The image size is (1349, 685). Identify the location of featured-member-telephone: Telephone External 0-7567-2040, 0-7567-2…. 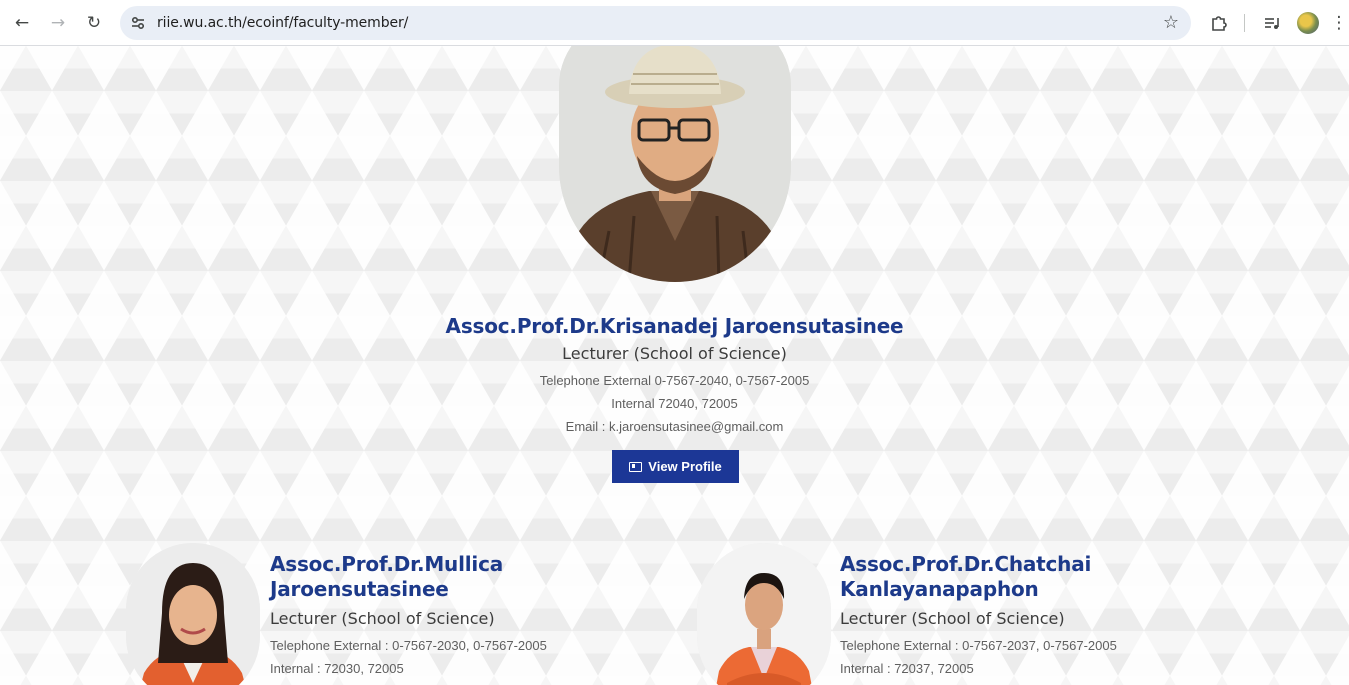
(674, 380).